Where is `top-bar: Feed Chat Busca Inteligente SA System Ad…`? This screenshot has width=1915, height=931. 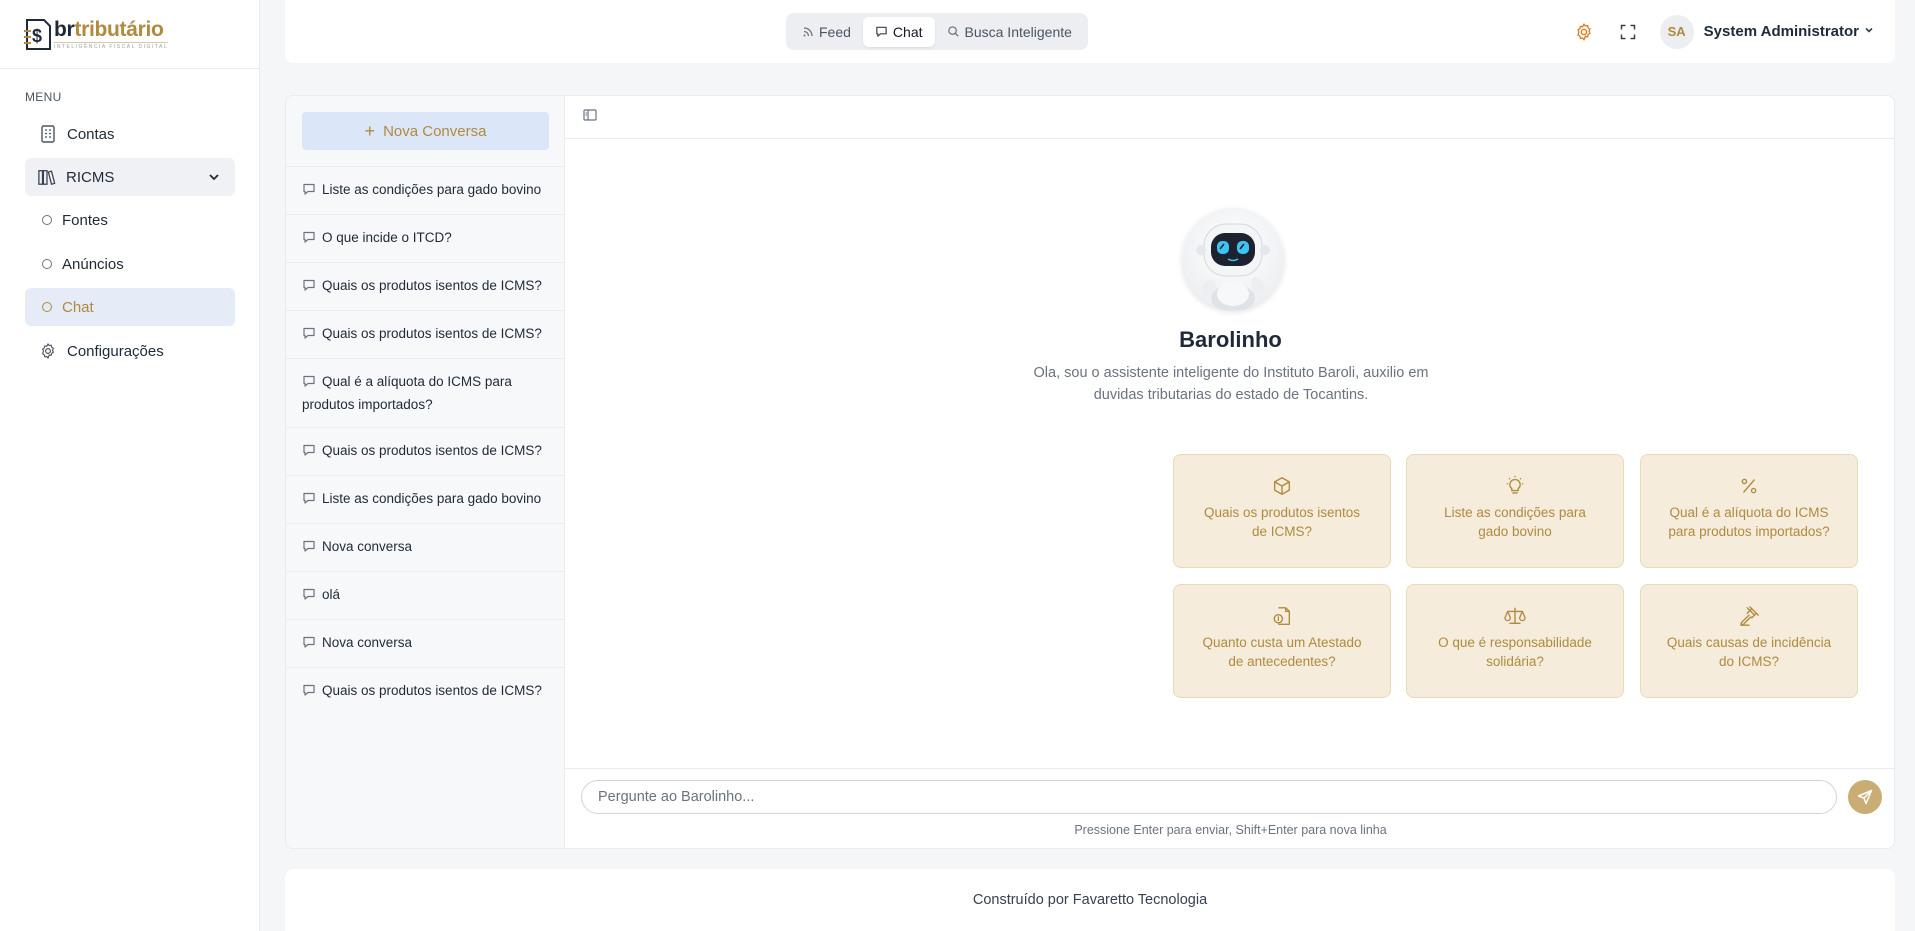 top-bar: Feed Chat Busca Inteligente SA System Ad… is located at coordinates (1090, 31).